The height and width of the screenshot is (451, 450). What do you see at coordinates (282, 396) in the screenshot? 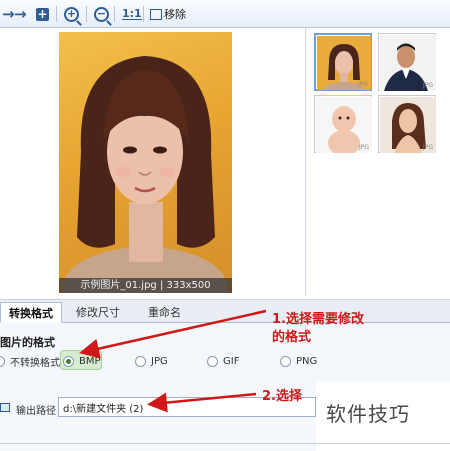
I see `annotation-step2: 2.选择` at bounding box center [282, 396].